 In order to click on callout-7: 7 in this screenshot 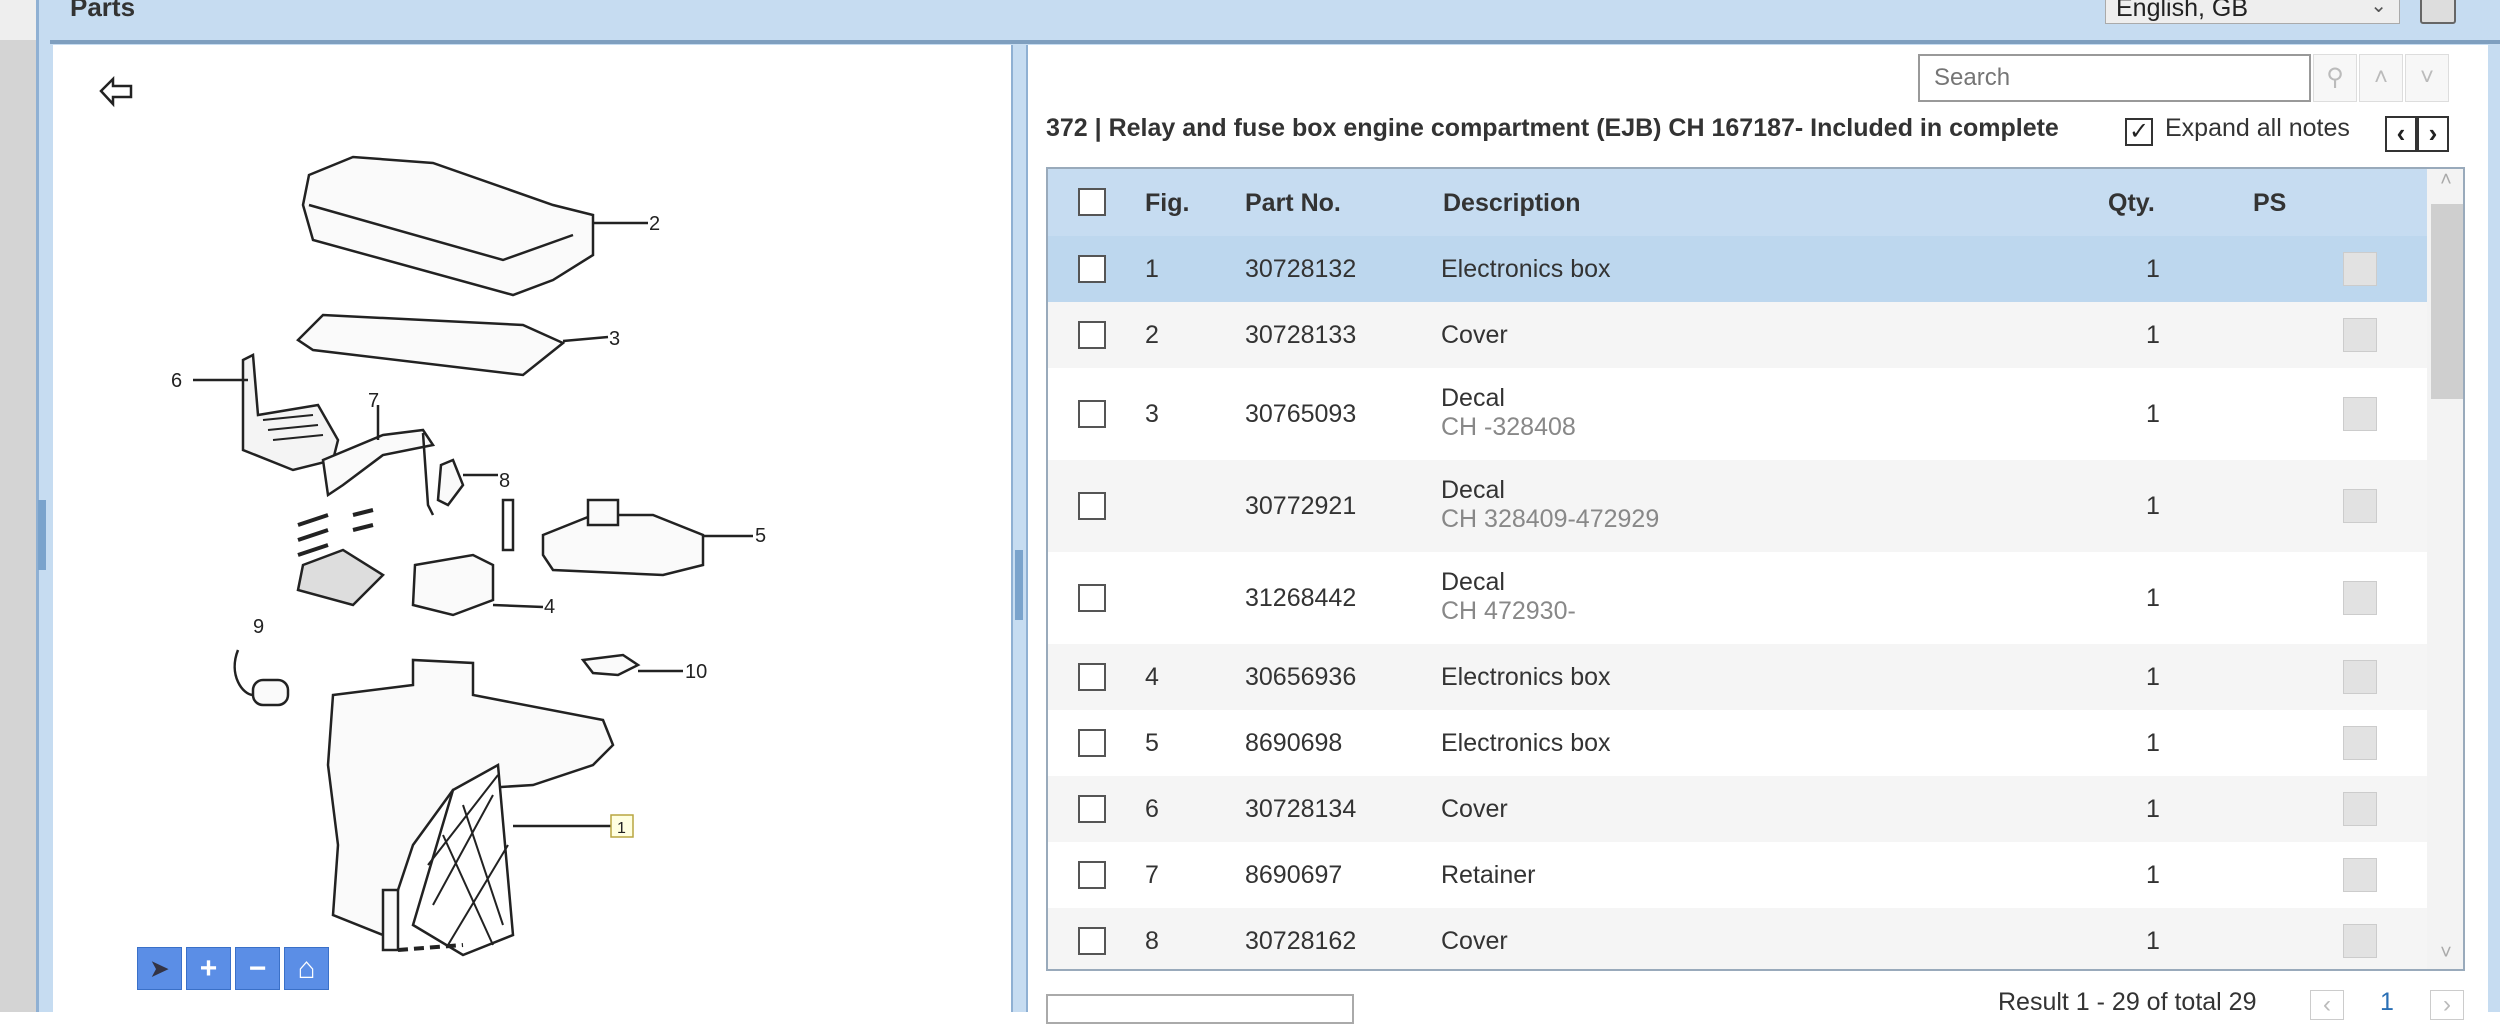, I will do `click(373, 401)`.